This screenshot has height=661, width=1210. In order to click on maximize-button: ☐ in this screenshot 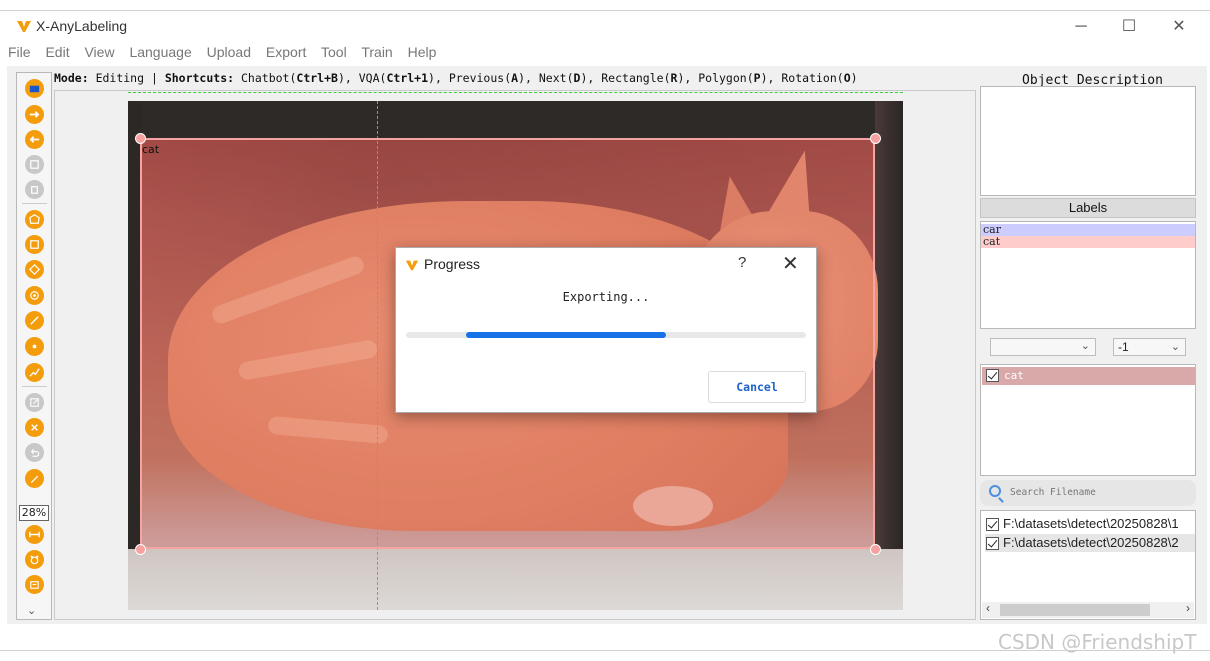, I will do `click(1129, 27)`.